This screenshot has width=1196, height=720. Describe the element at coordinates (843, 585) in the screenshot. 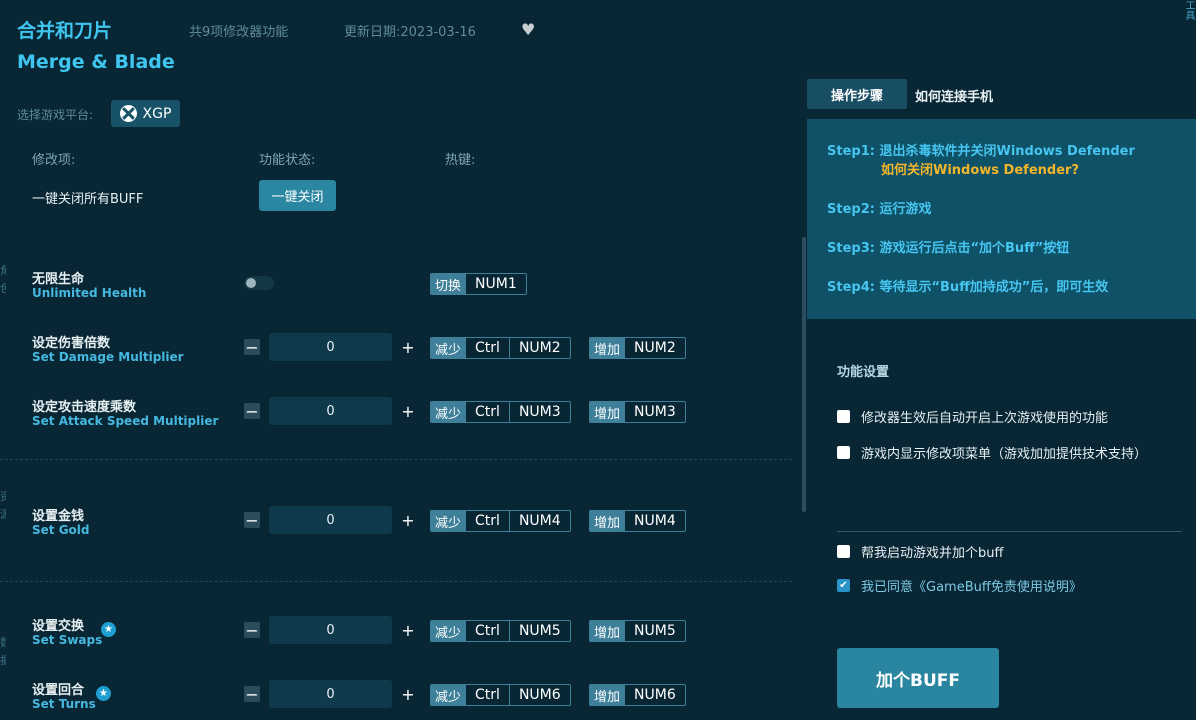

I see `check-icon: ✔` at that location.